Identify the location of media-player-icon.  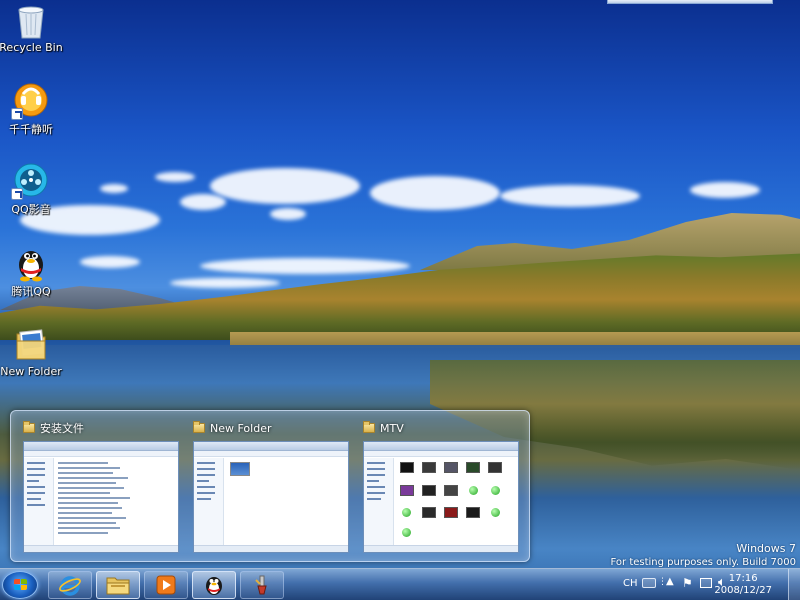
(166, 585).